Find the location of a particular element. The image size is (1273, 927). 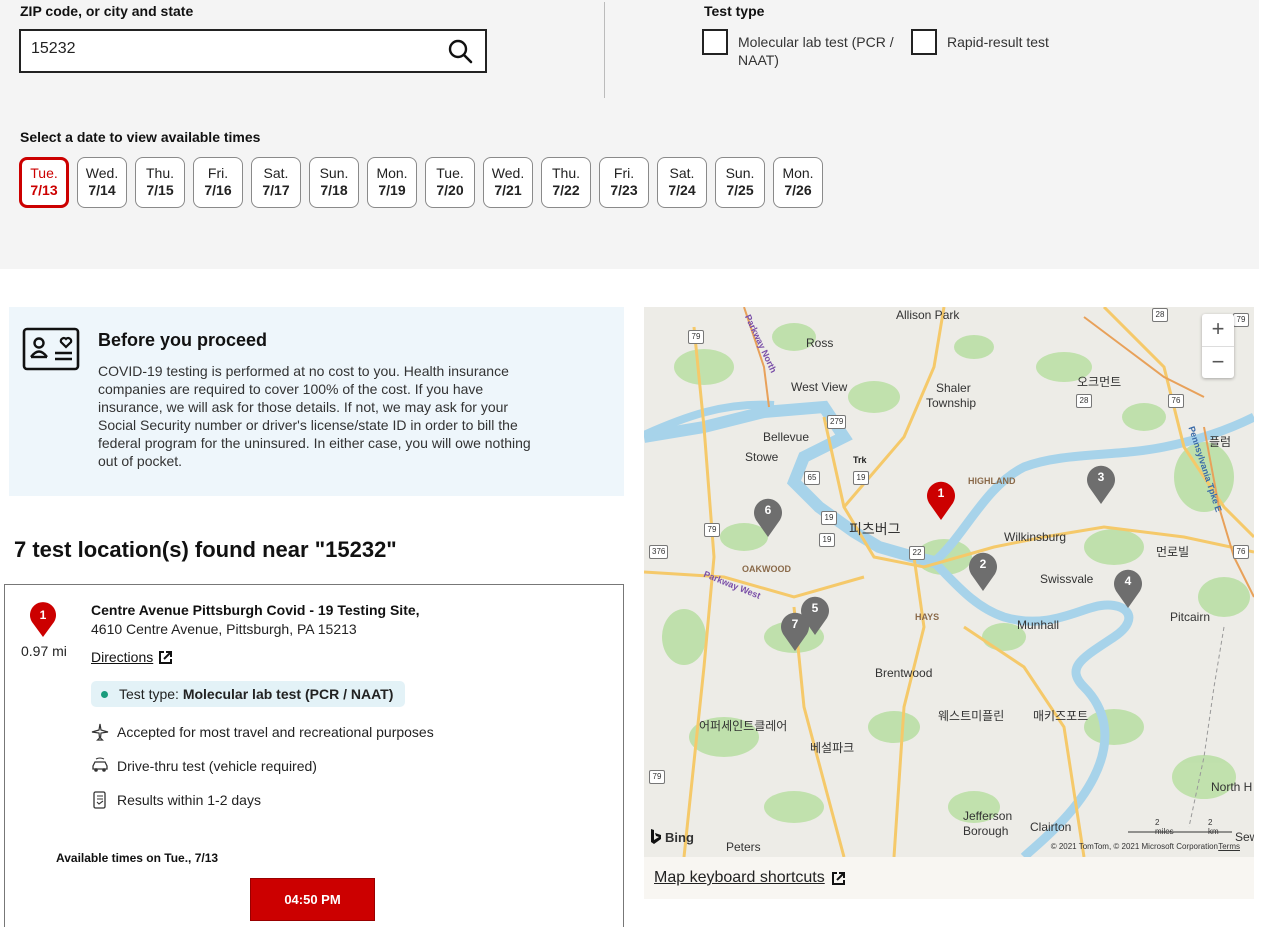

rapid-checkbox is located at coordinates (924, 42).